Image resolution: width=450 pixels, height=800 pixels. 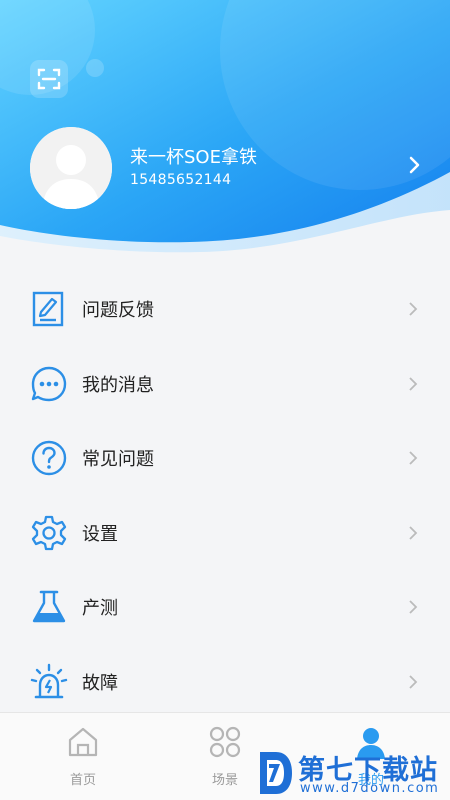 What do you see at coordinates (225, 742) in the screenshot?
I see `scene-grid-icon` at bounding box center [225, 742].